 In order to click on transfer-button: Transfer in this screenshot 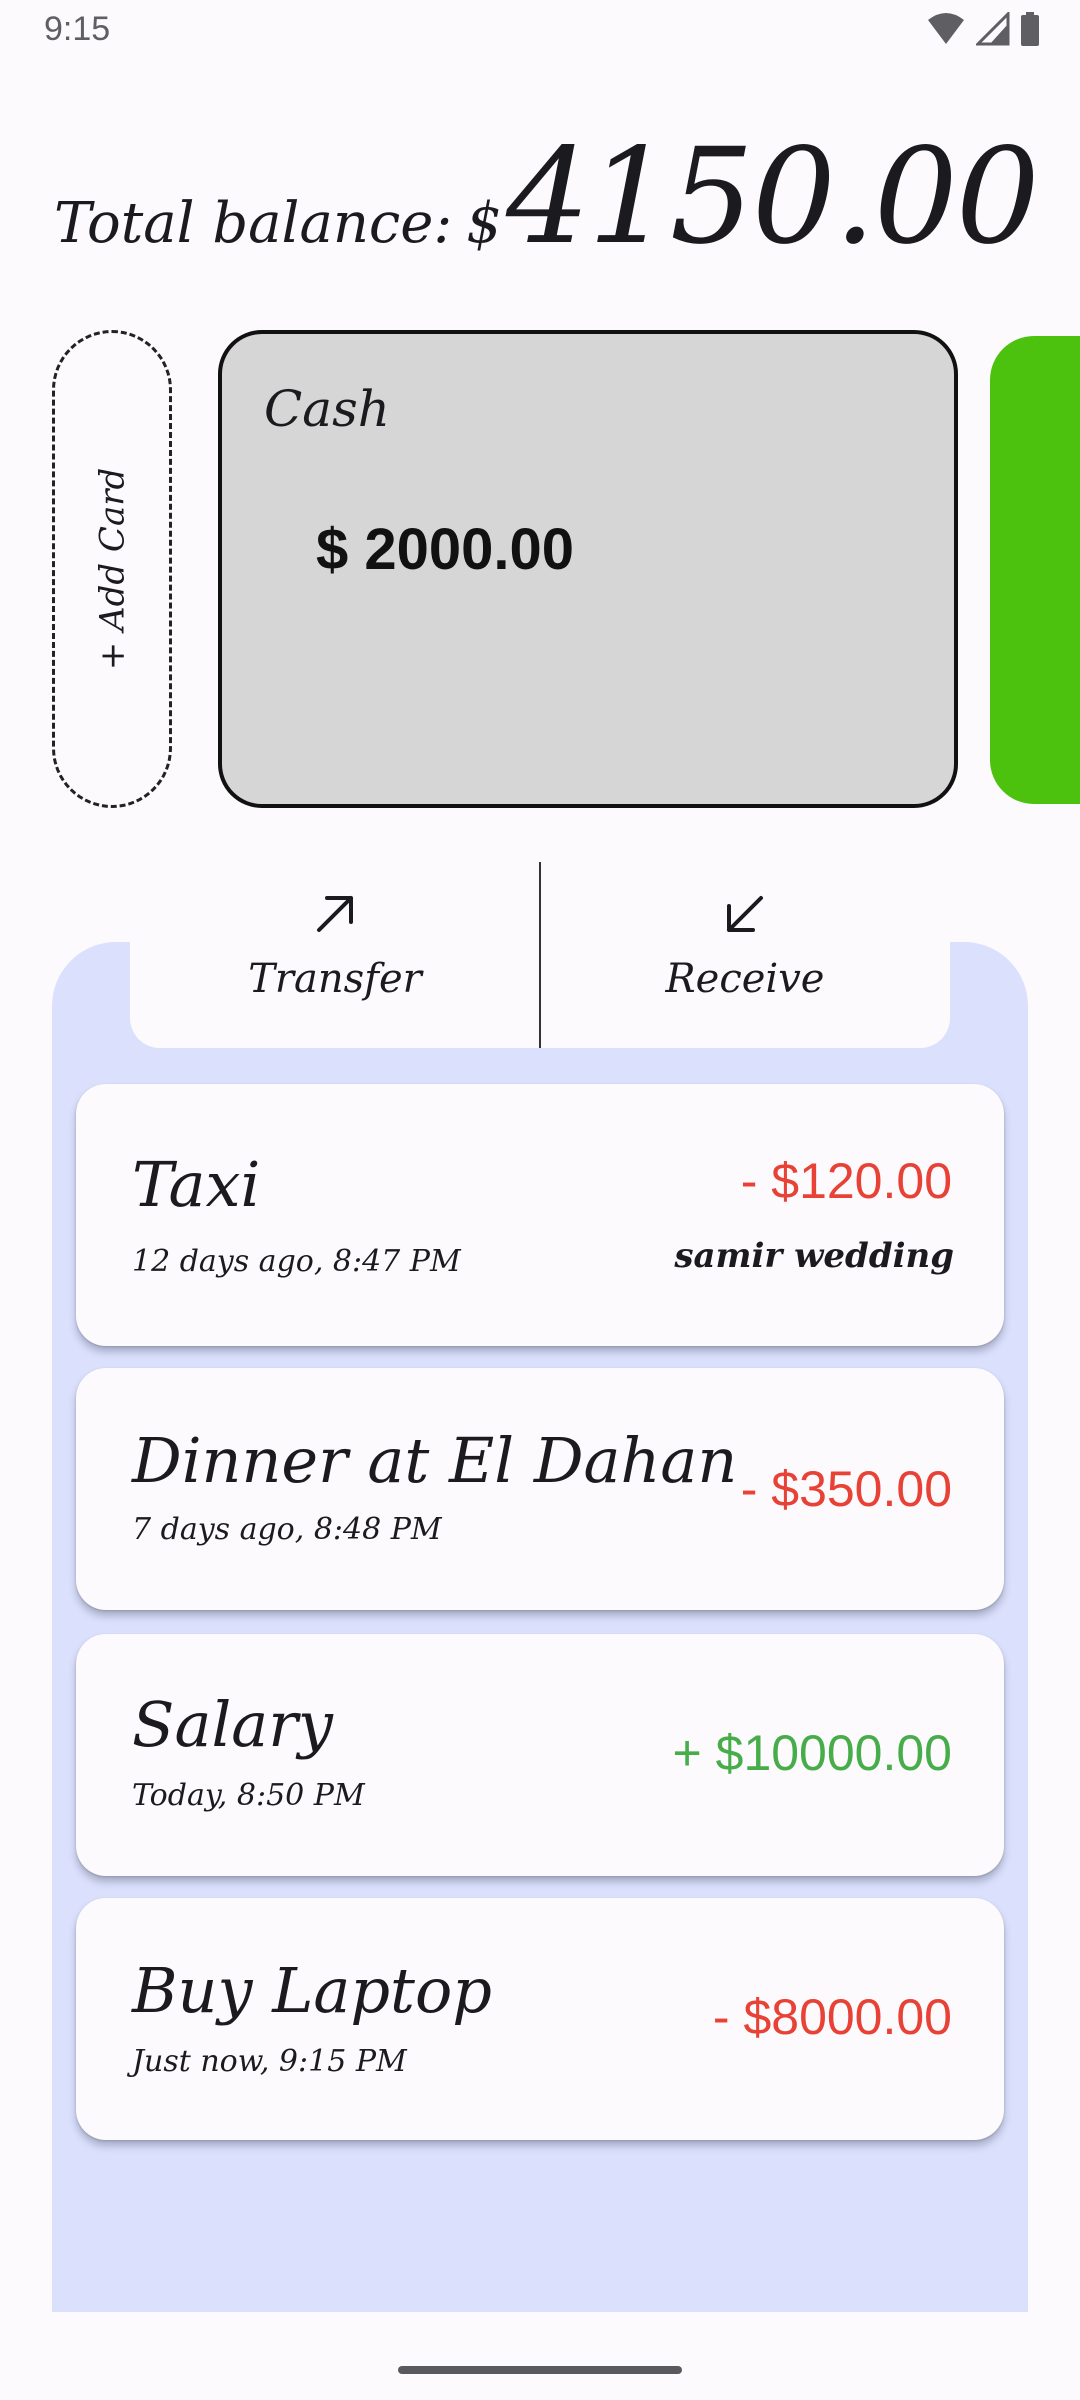, I will do `click(335, 955)`.